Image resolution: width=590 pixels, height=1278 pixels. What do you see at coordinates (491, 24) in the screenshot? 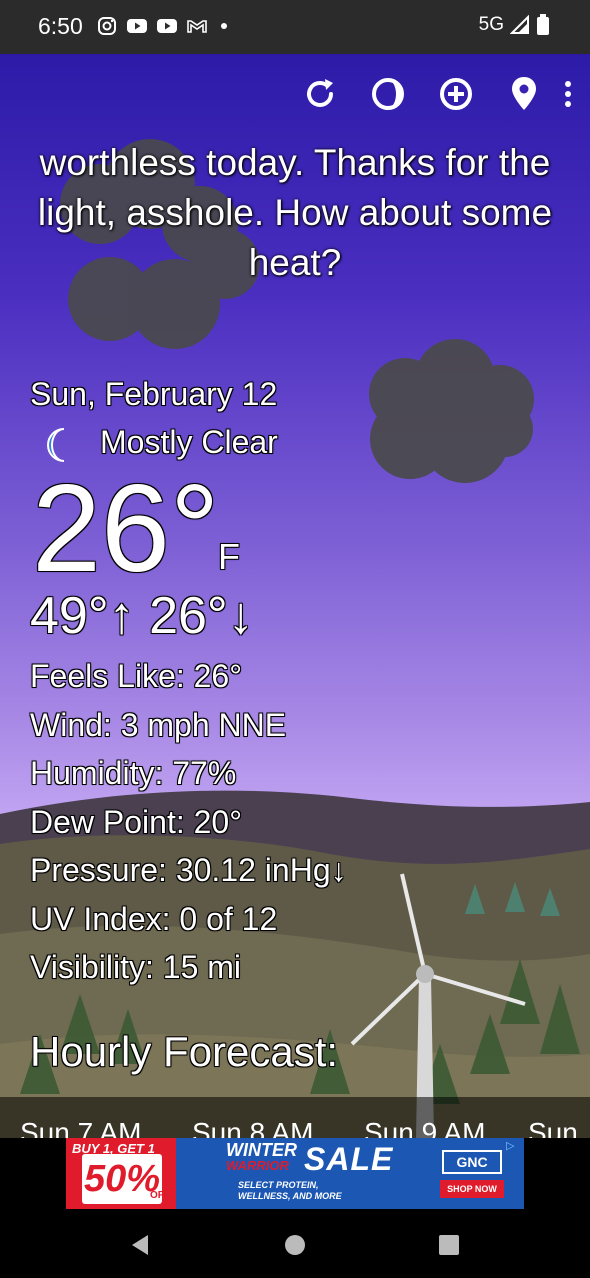
I see `network-label: 5G` at bounding box center [491, 24].